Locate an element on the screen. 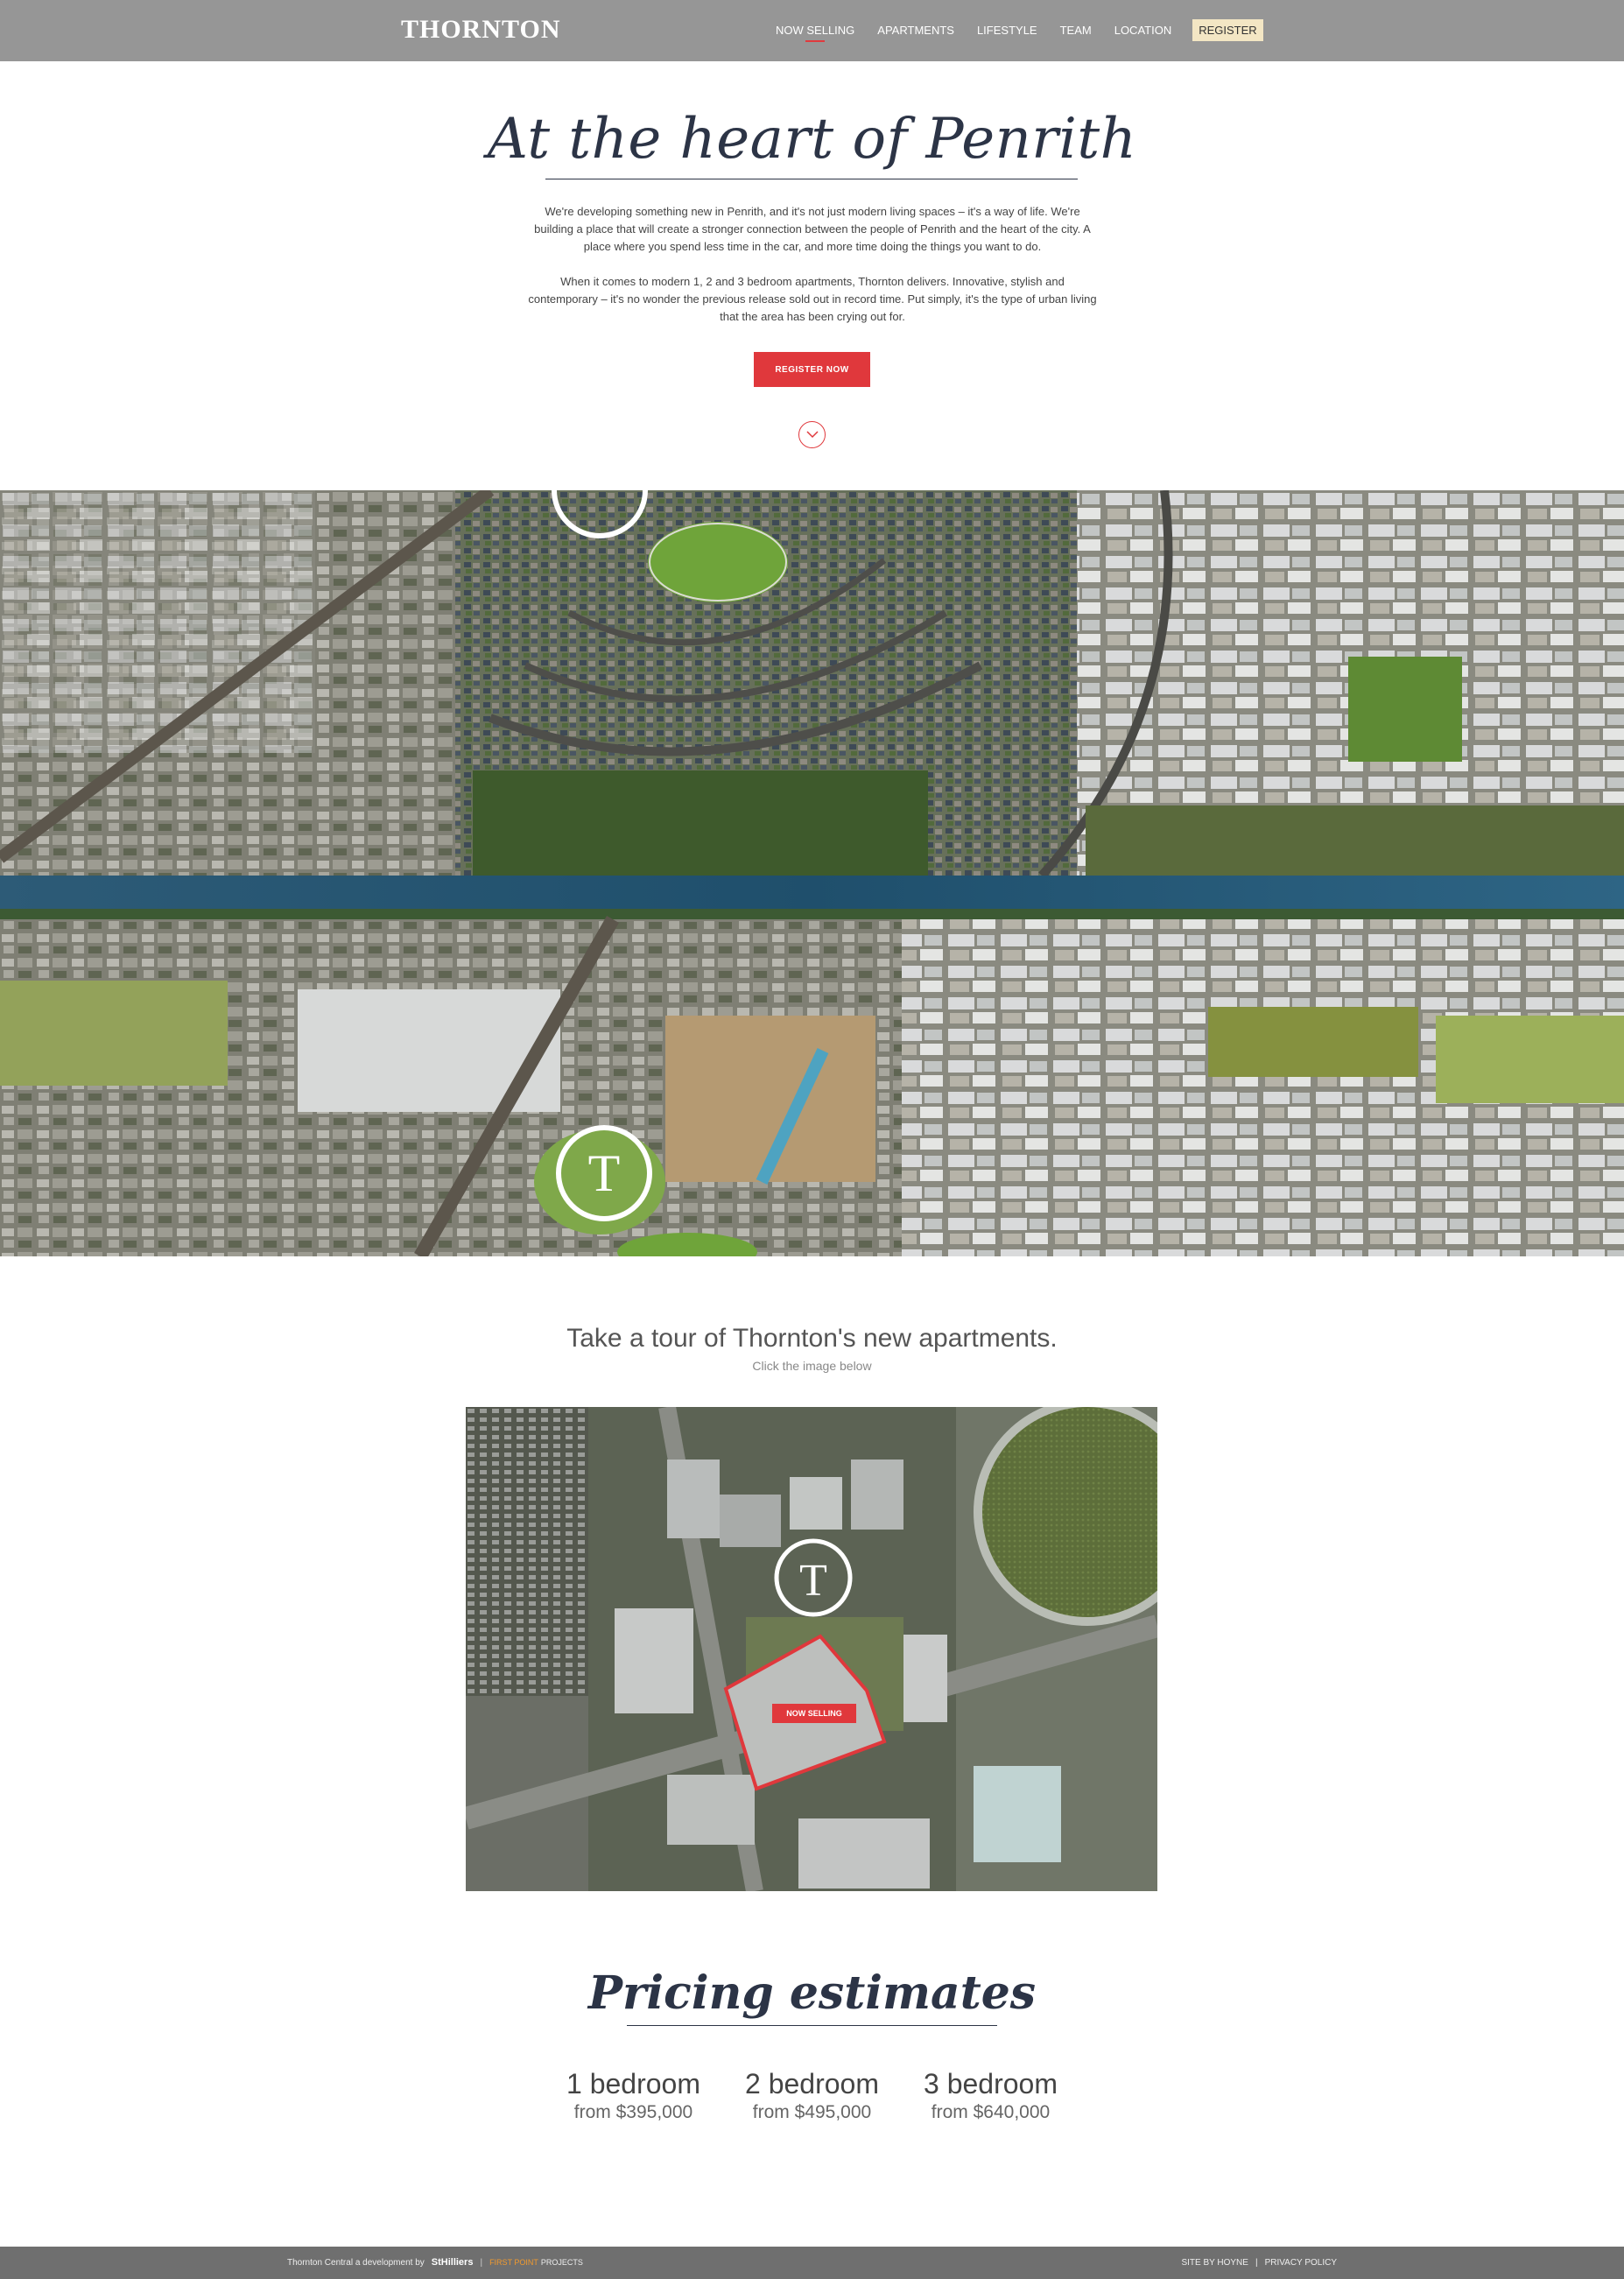 This screenshot has width=1624, height=2279. pricing-item: 2 bedroom from $495,000 is located at coordinates (812, 2096).